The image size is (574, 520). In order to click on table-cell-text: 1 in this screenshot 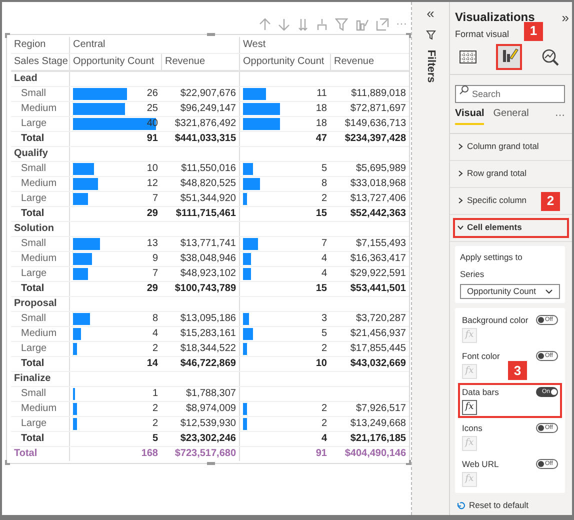, I will do `click(155, 394)`.